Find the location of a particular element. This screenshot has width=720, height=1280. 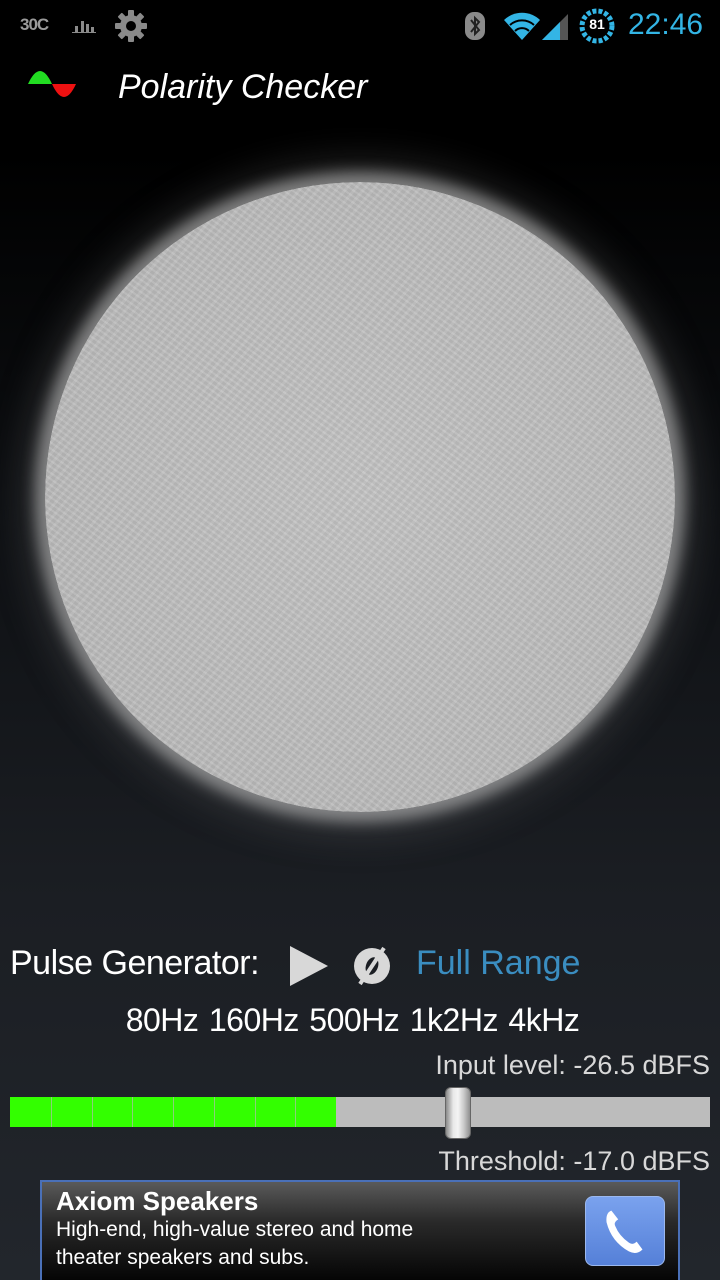

action-bar: Polarity Checker is located at coordinates (360, 88).